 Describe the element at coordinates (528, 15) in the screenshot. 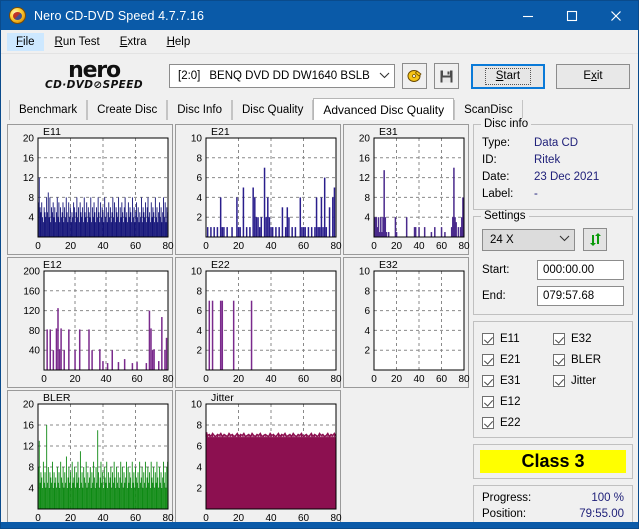

I see `minimize-icon` at that location.